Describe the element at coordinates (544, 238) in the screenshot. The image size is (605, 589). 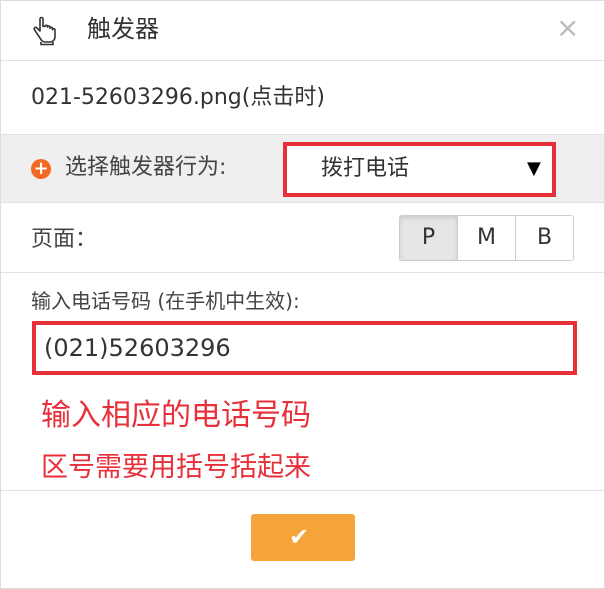
I see `page-option-b: B` at that location.